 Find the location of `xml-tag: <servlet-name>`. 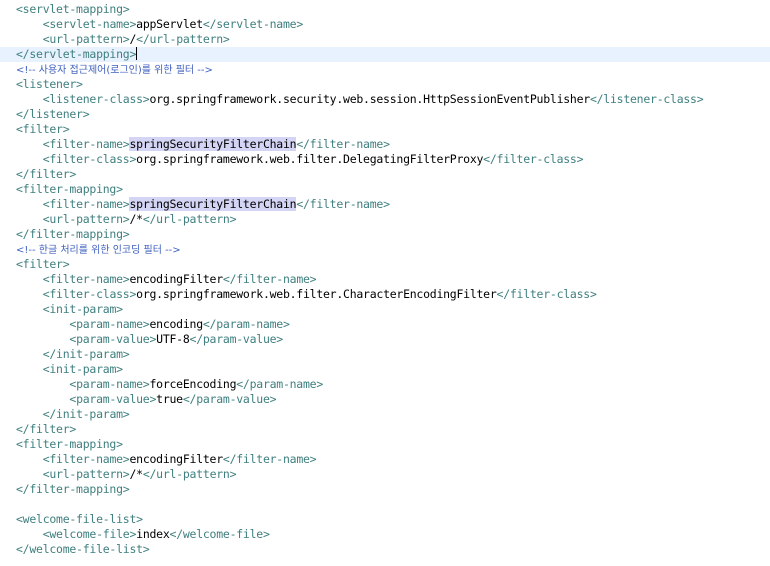

xml-tag: <servlet-name> is located at coordinates (89, 24).